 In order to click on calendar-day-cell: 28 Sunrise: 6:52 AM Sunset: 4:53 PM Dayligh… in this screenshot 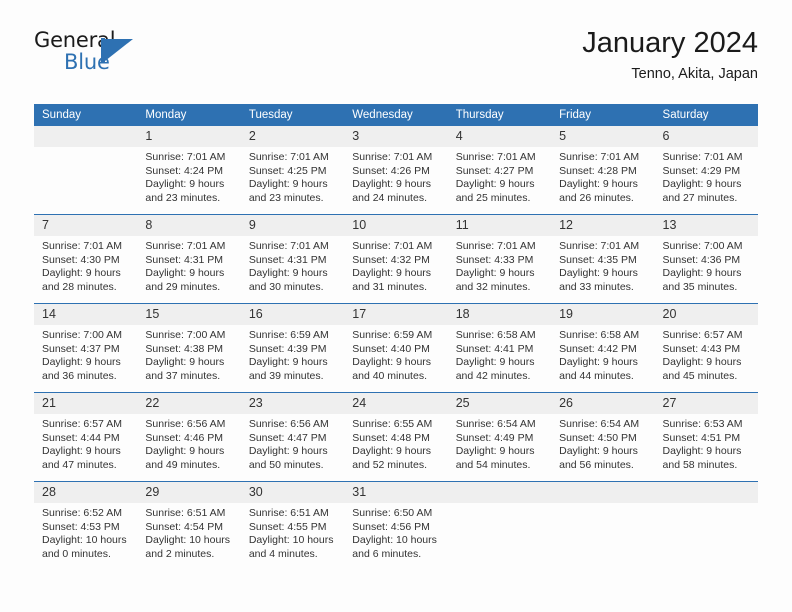, I will do `click(86, 525)`.